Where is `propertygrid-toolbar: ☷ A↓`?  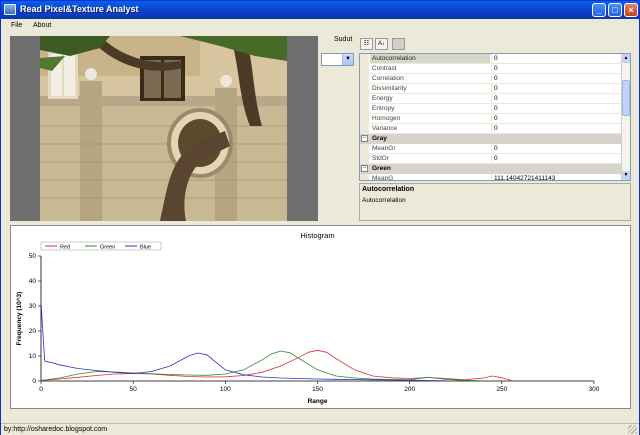 propertygrid-toolbar: ☷ A↓ is located at coordinates (495, 44).